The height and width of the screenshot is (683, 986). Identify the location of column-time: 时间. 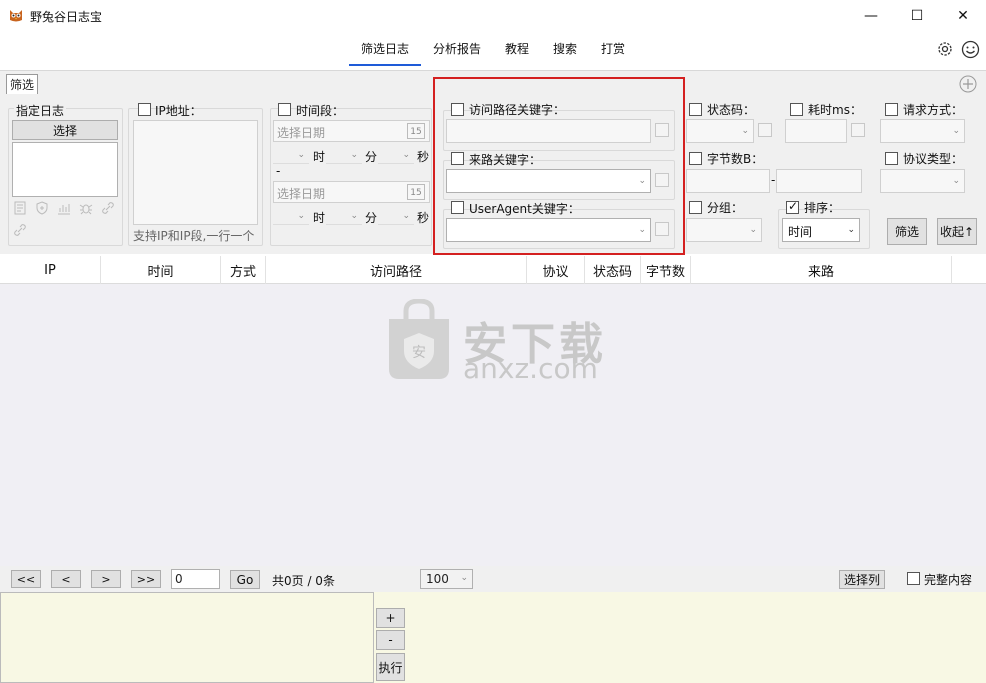
(161, 270).